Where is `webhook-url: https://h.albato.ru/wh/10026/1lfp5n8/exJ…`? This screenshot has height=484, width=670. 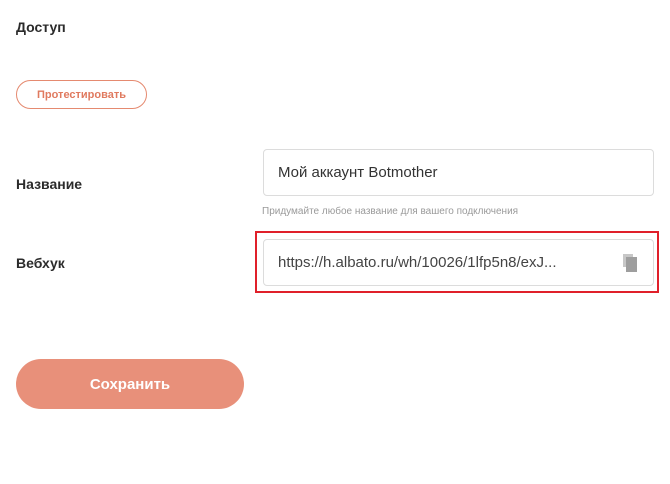
webhook-url: https://h.albato.ru/wh/10026/1lfp5n8/exJ… is located at coordinates (444, 262).